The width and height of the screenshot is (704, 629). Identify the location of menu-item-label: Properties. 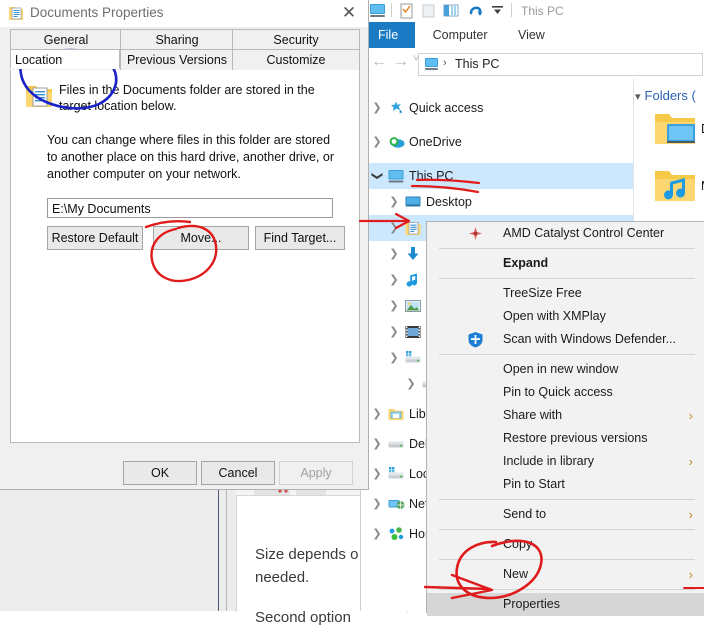
(531, 604).